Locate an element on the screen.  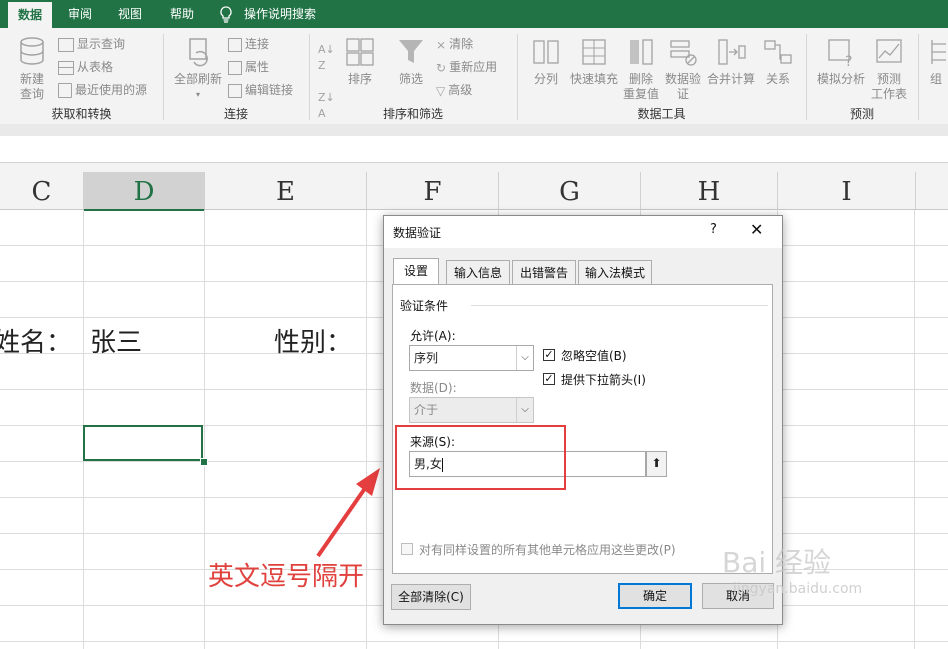
refresh-all-button: 全部刷新 ▾ is located at coordinates (198, 69).